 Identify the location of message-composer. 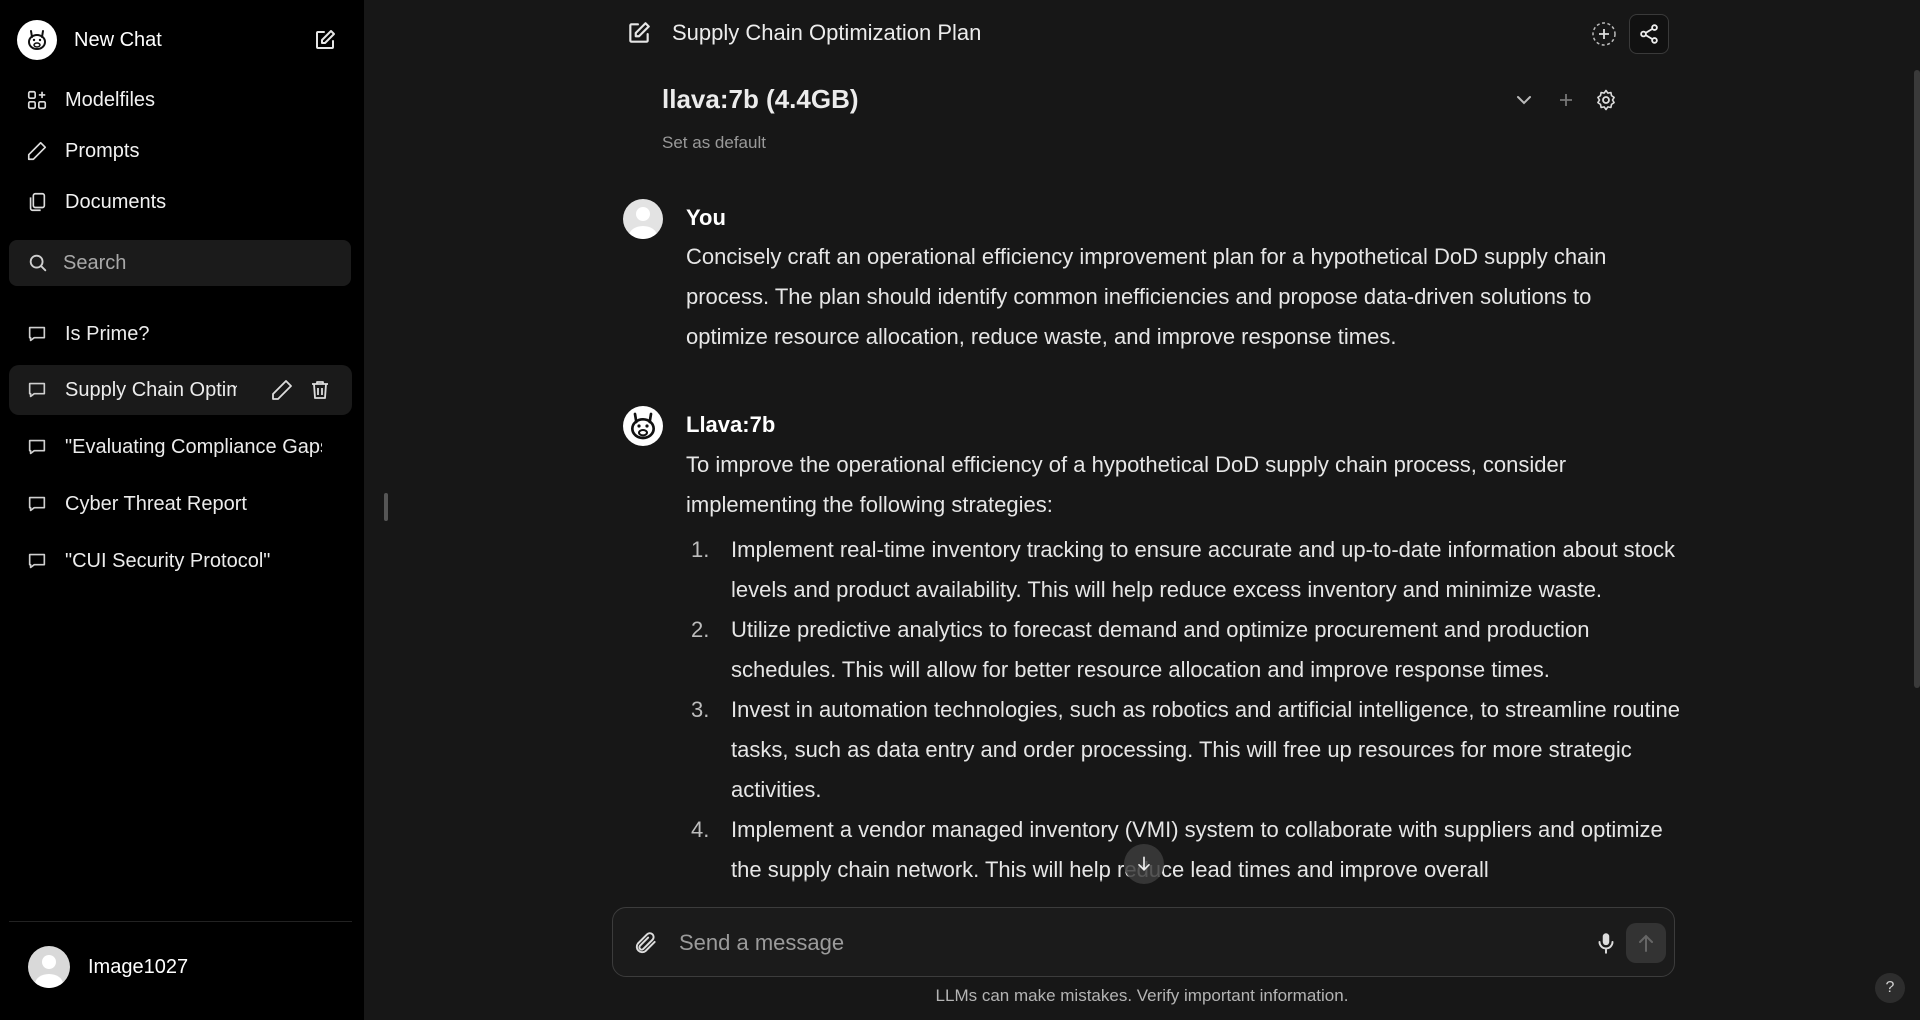
(1143, 942).